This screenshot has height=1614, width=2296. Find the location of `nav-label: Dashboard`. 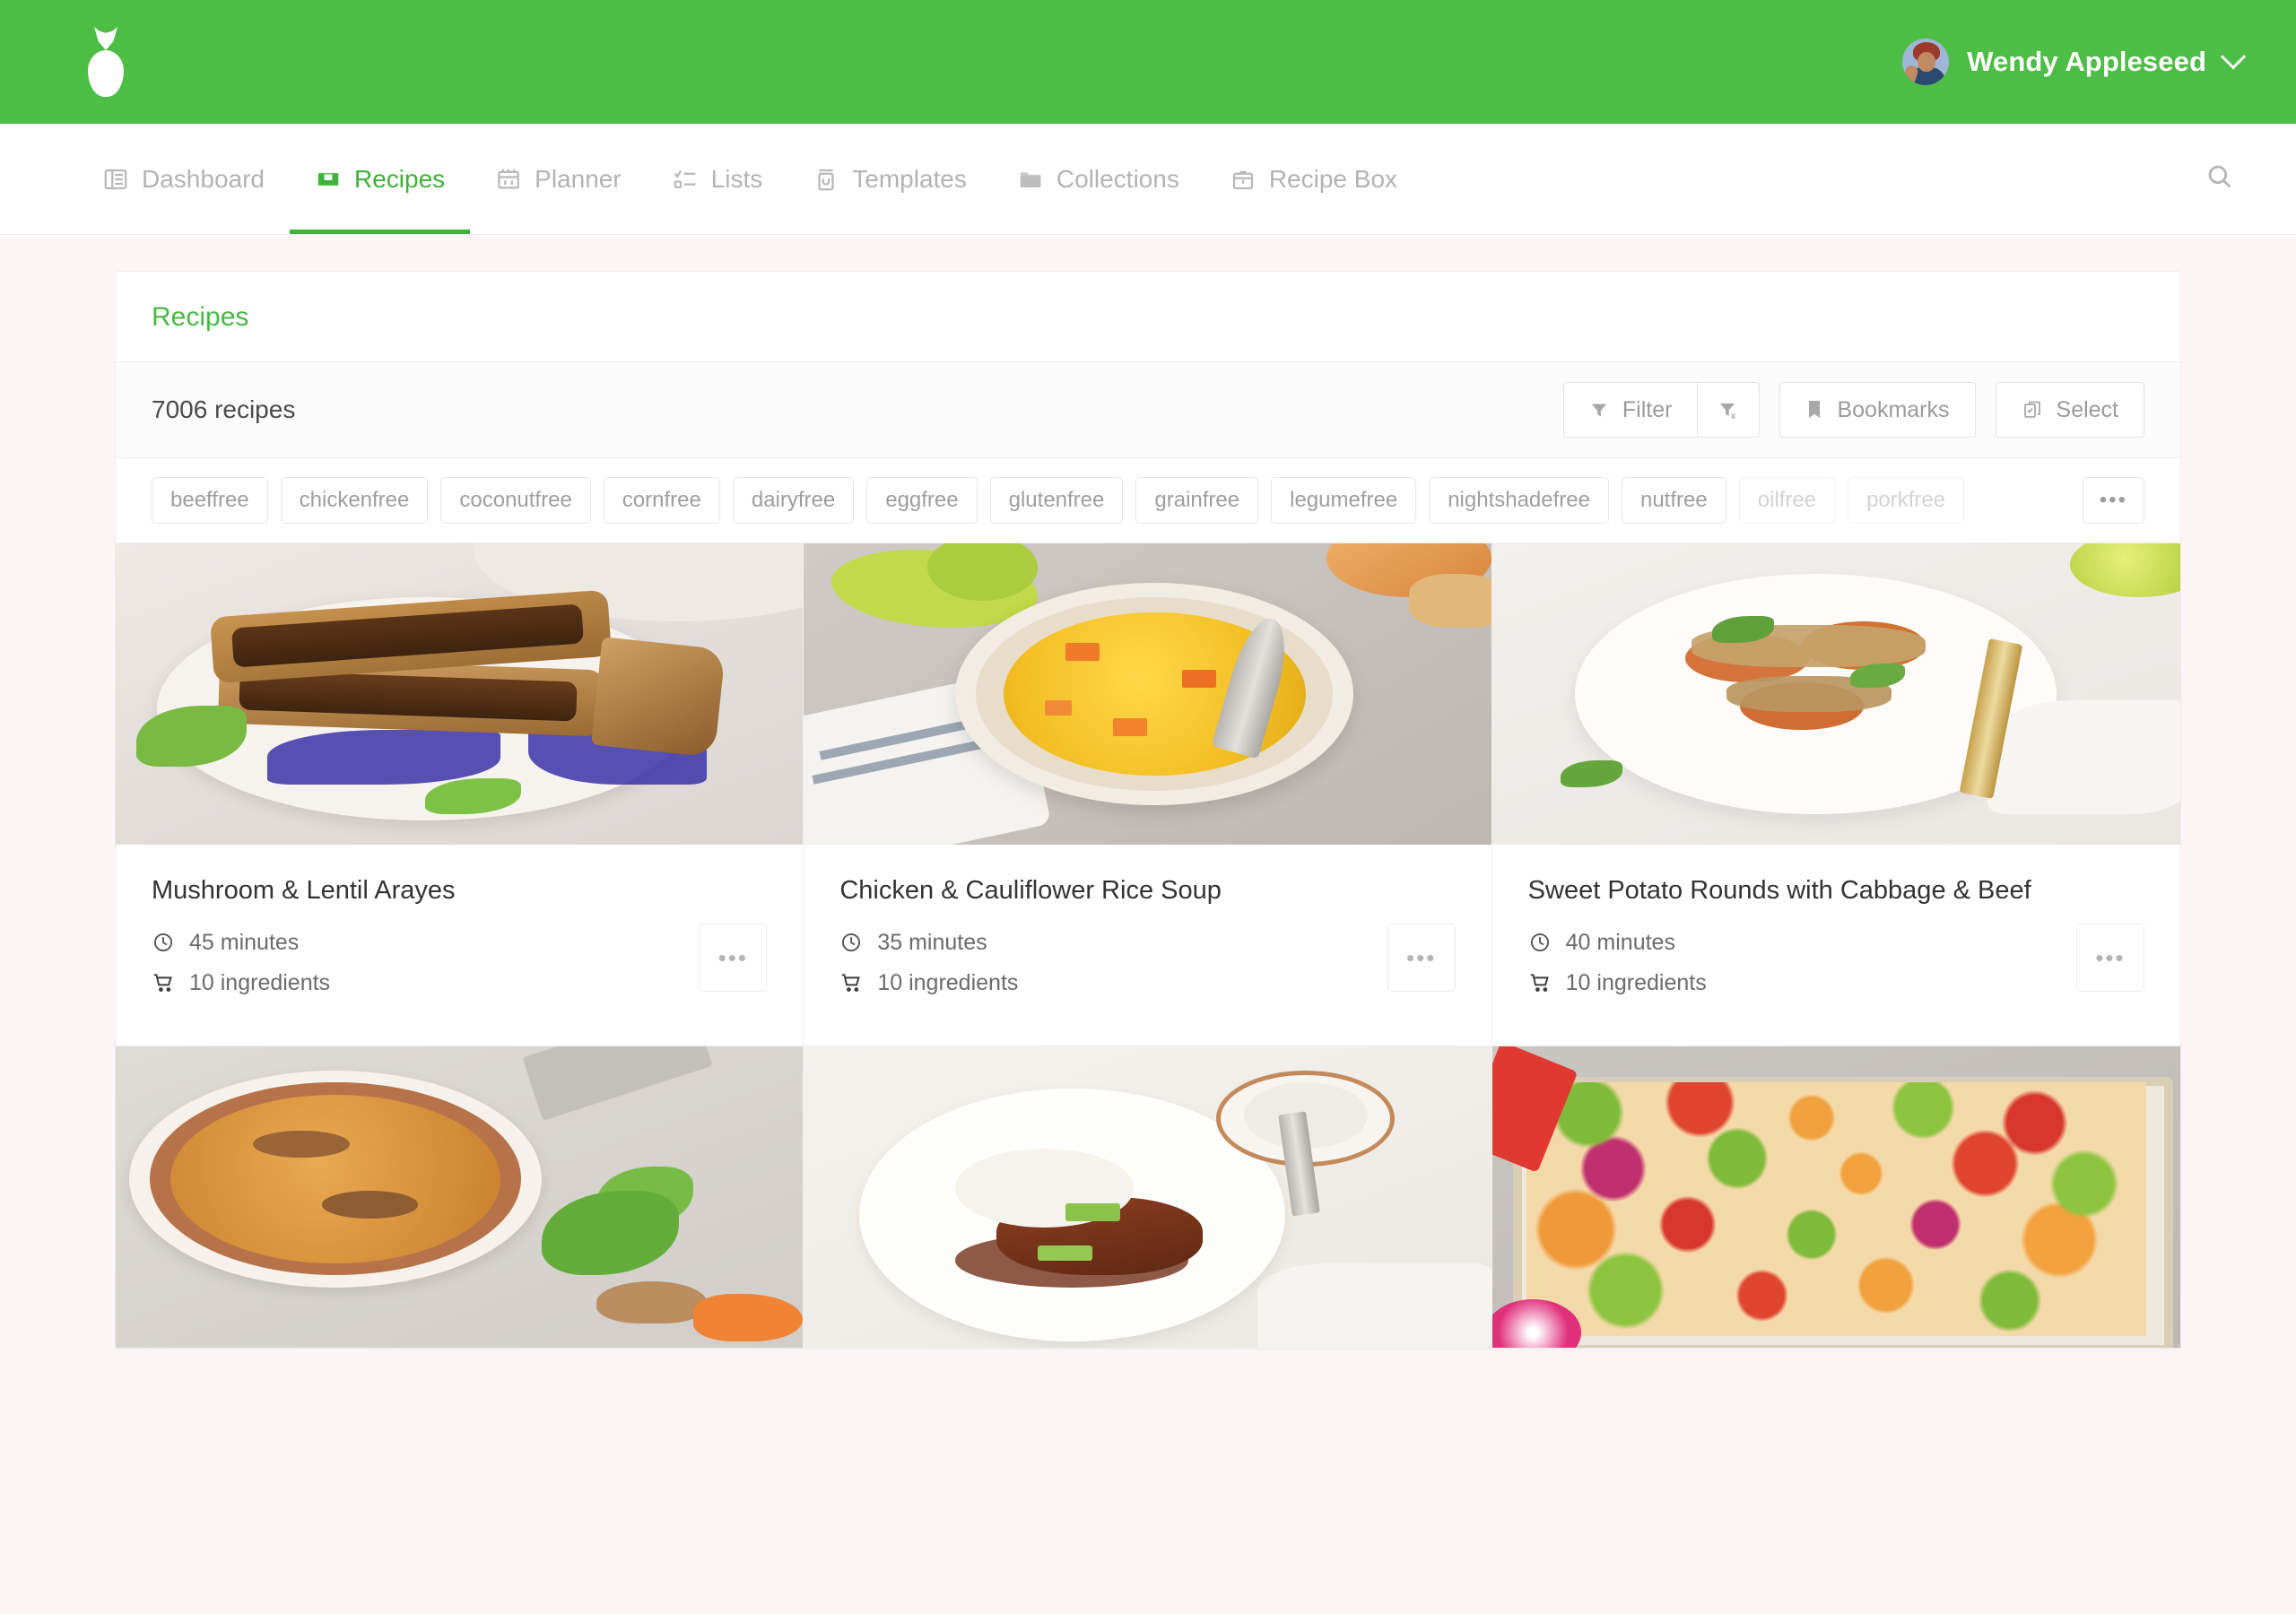

nav-label: Dashboard is located at coordinates (203, 178).